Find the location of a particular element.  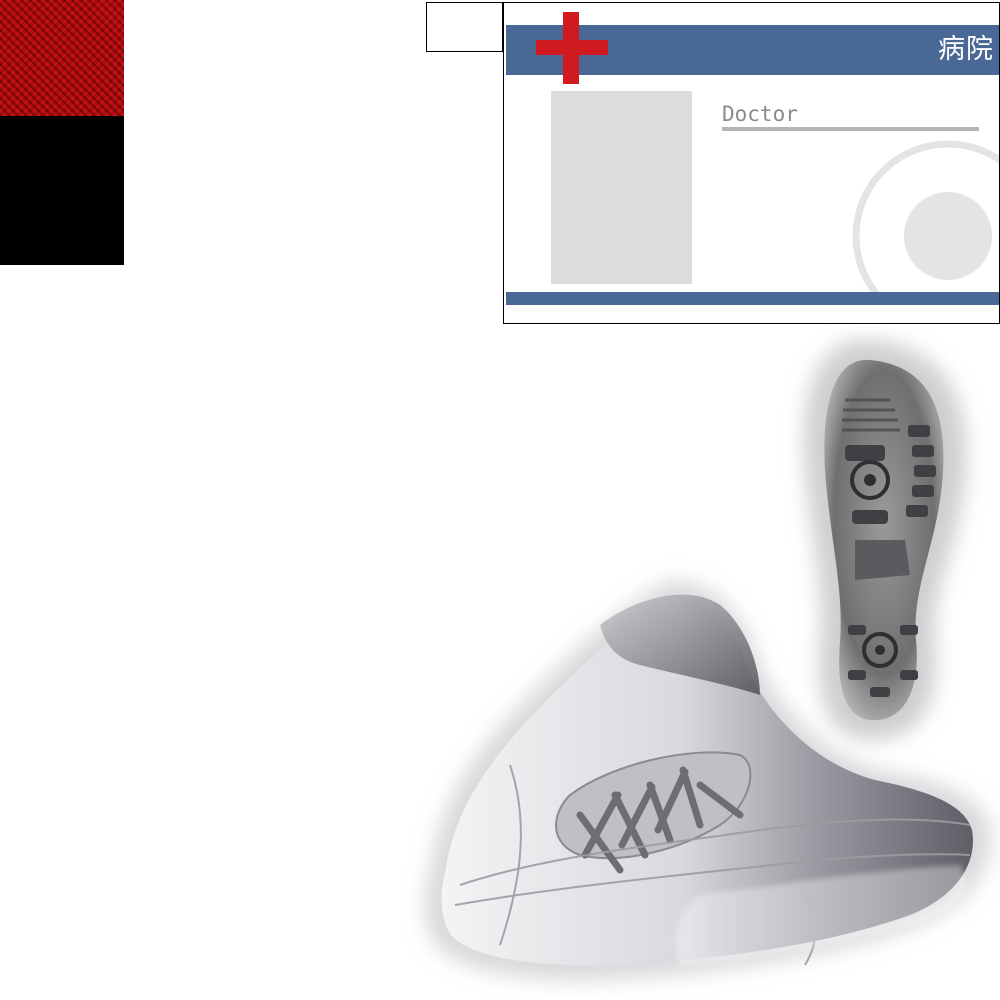

black-swatch is located at coordinates (62, 190).